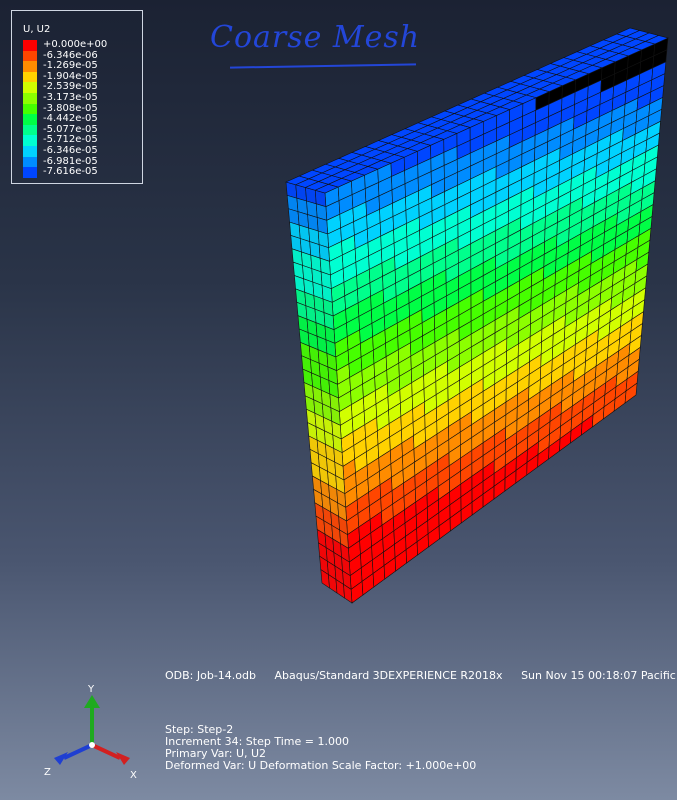 This screenshot has width=677, height=800. I want to click on x-axis-arrow, so click(106, 751).